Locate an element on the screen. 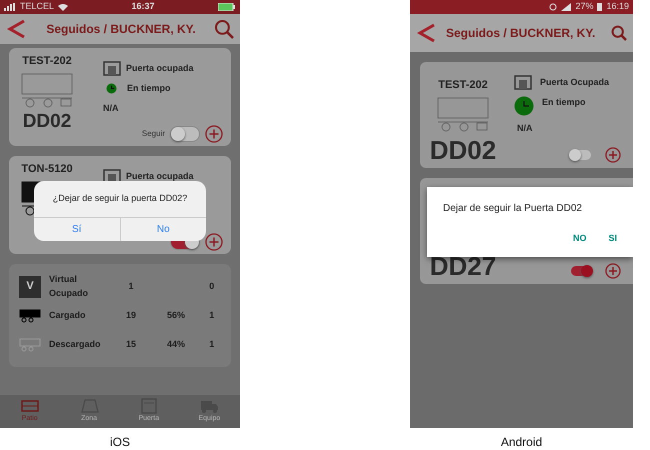 This screenshot has height=450, width=650. summary-label: Descargado is located at coordinates (75, 344).